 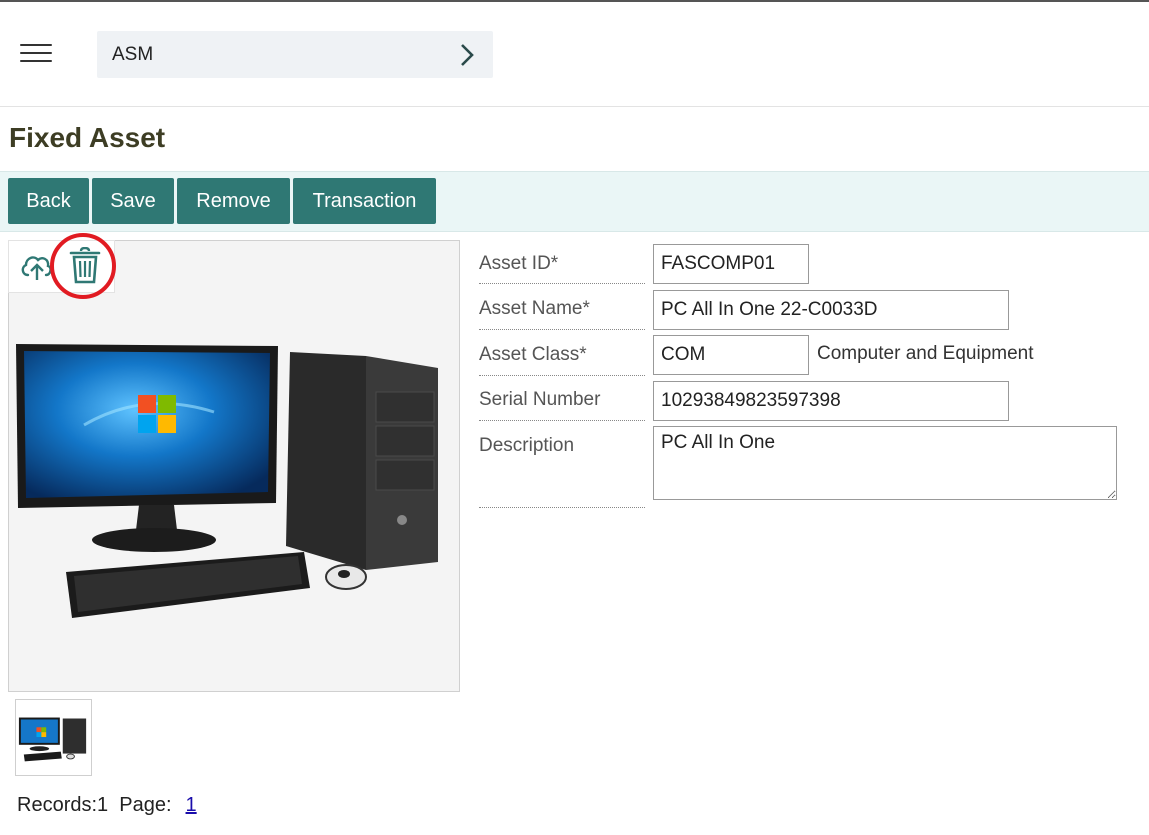 I want to click on back-button: Back, so click(x=48, y=201).